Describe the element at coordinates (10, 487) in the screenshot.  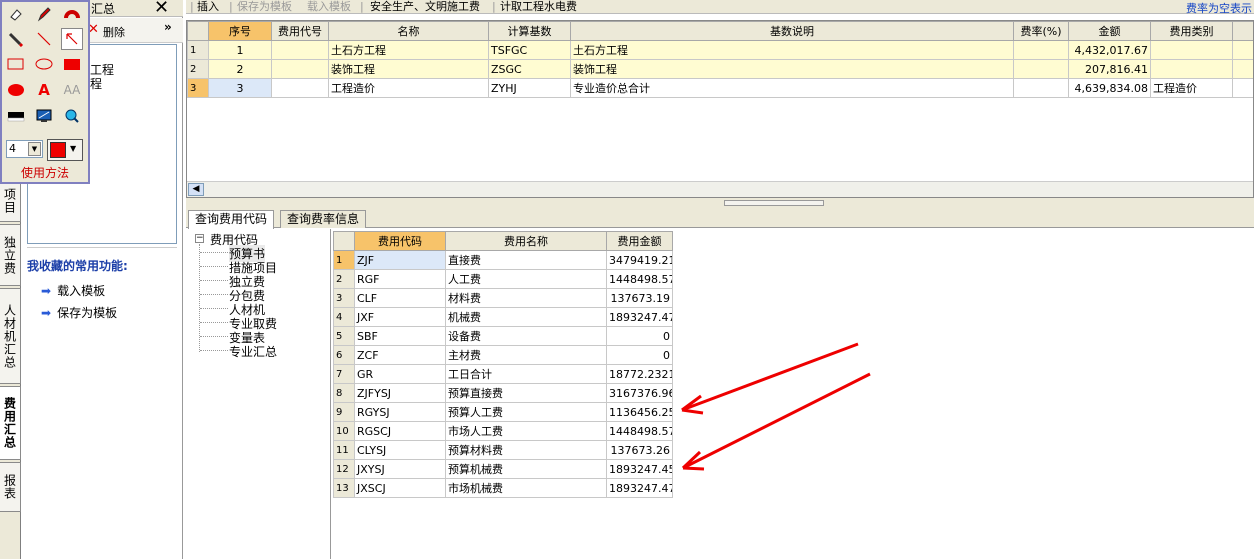
I see `vtab-report: 报表` at that location.